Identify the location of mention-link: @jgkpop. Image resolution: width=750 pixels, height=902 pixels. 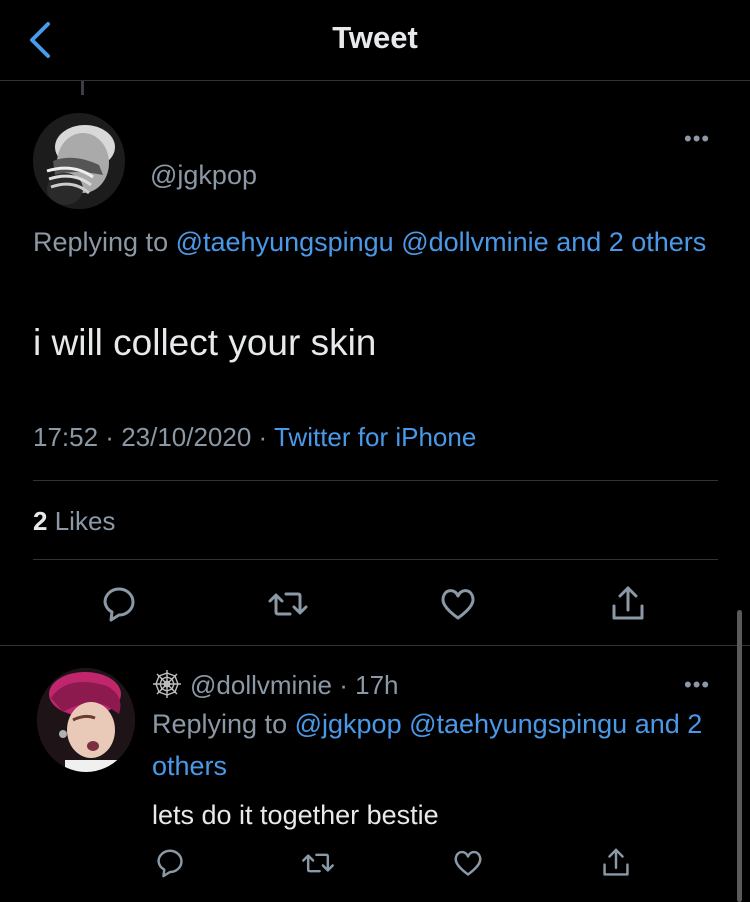
(348, 724).